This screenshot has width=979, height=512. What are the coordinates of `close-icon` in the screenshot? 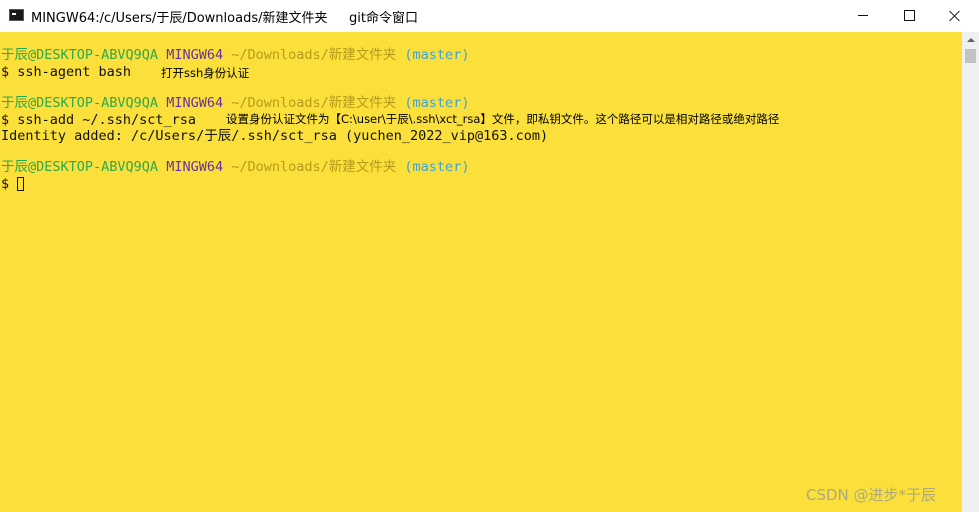 It's located at (955, 16).